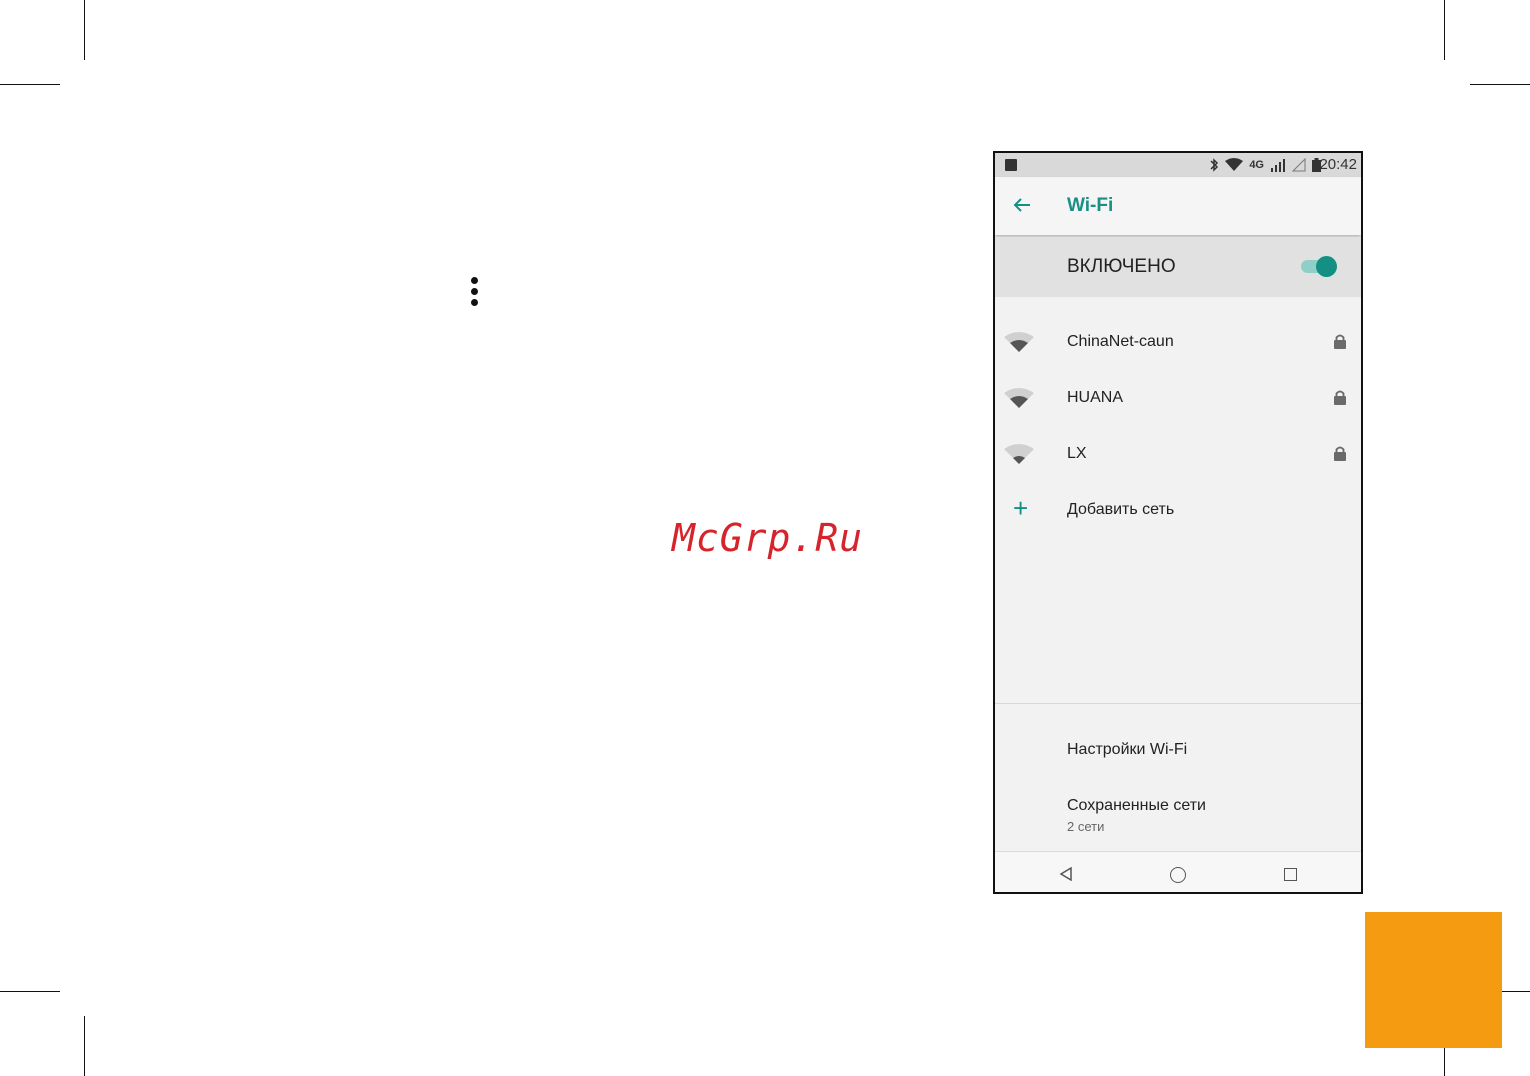 This screenshot has width=1530, height=1076. What do you see at coordinates (1265, 165) in the screenshot?
I see `status-icons: 4G` at bounding box center [1265, 165].